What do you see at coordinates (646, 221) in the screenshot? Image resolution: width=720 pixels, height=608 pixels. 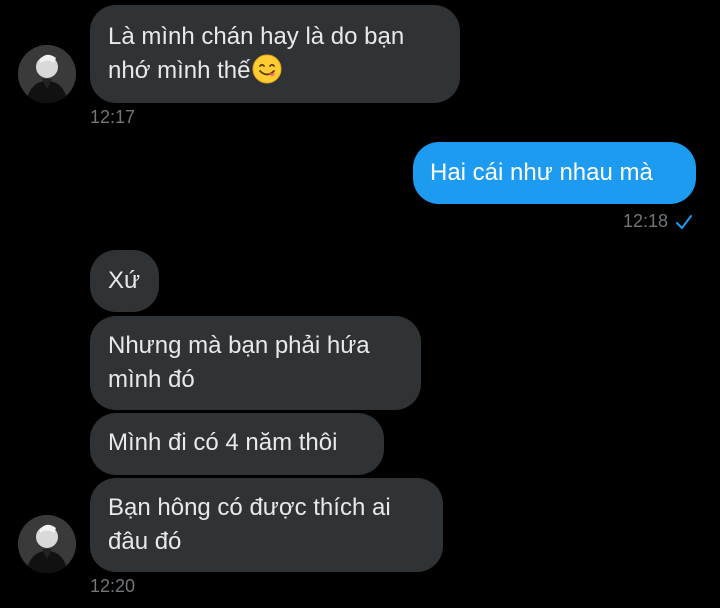 I see `message-timestamp: 12:18` at bounding box center [646, 221].